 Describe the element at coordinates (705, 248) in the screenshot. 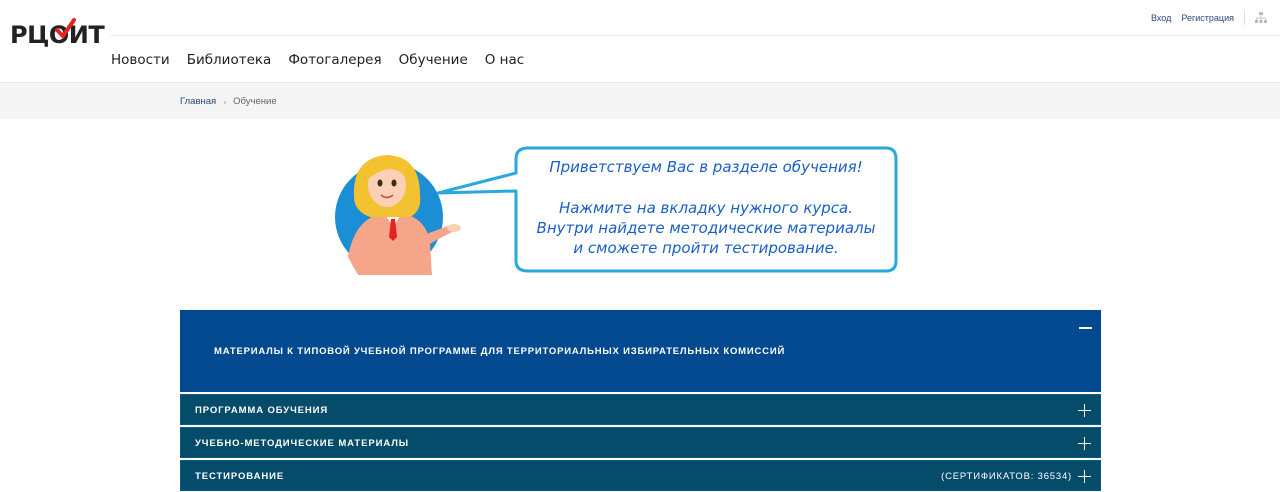

I see `banner-line4: и сможете пройти тестирование.` at that location.